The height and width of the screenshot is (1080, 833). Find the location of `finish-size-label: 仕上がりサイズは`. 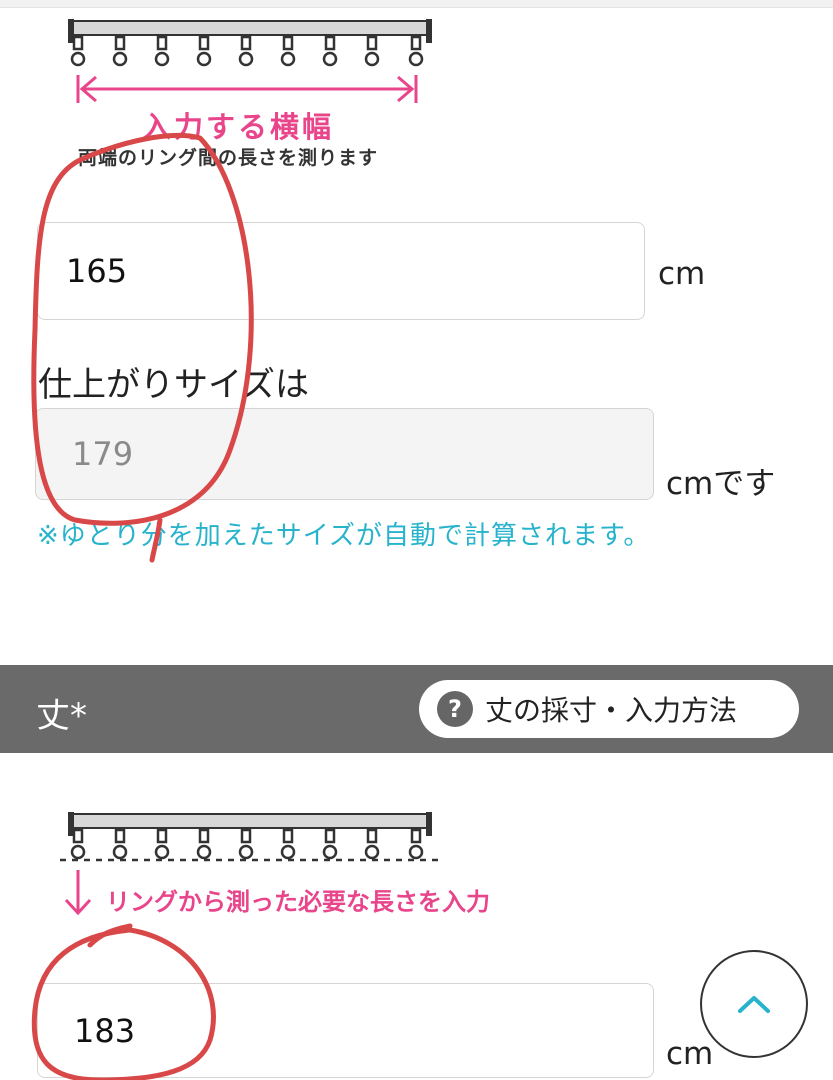

finish-size-label: 仕上がりサイズは is located at coordinates (173, 385).